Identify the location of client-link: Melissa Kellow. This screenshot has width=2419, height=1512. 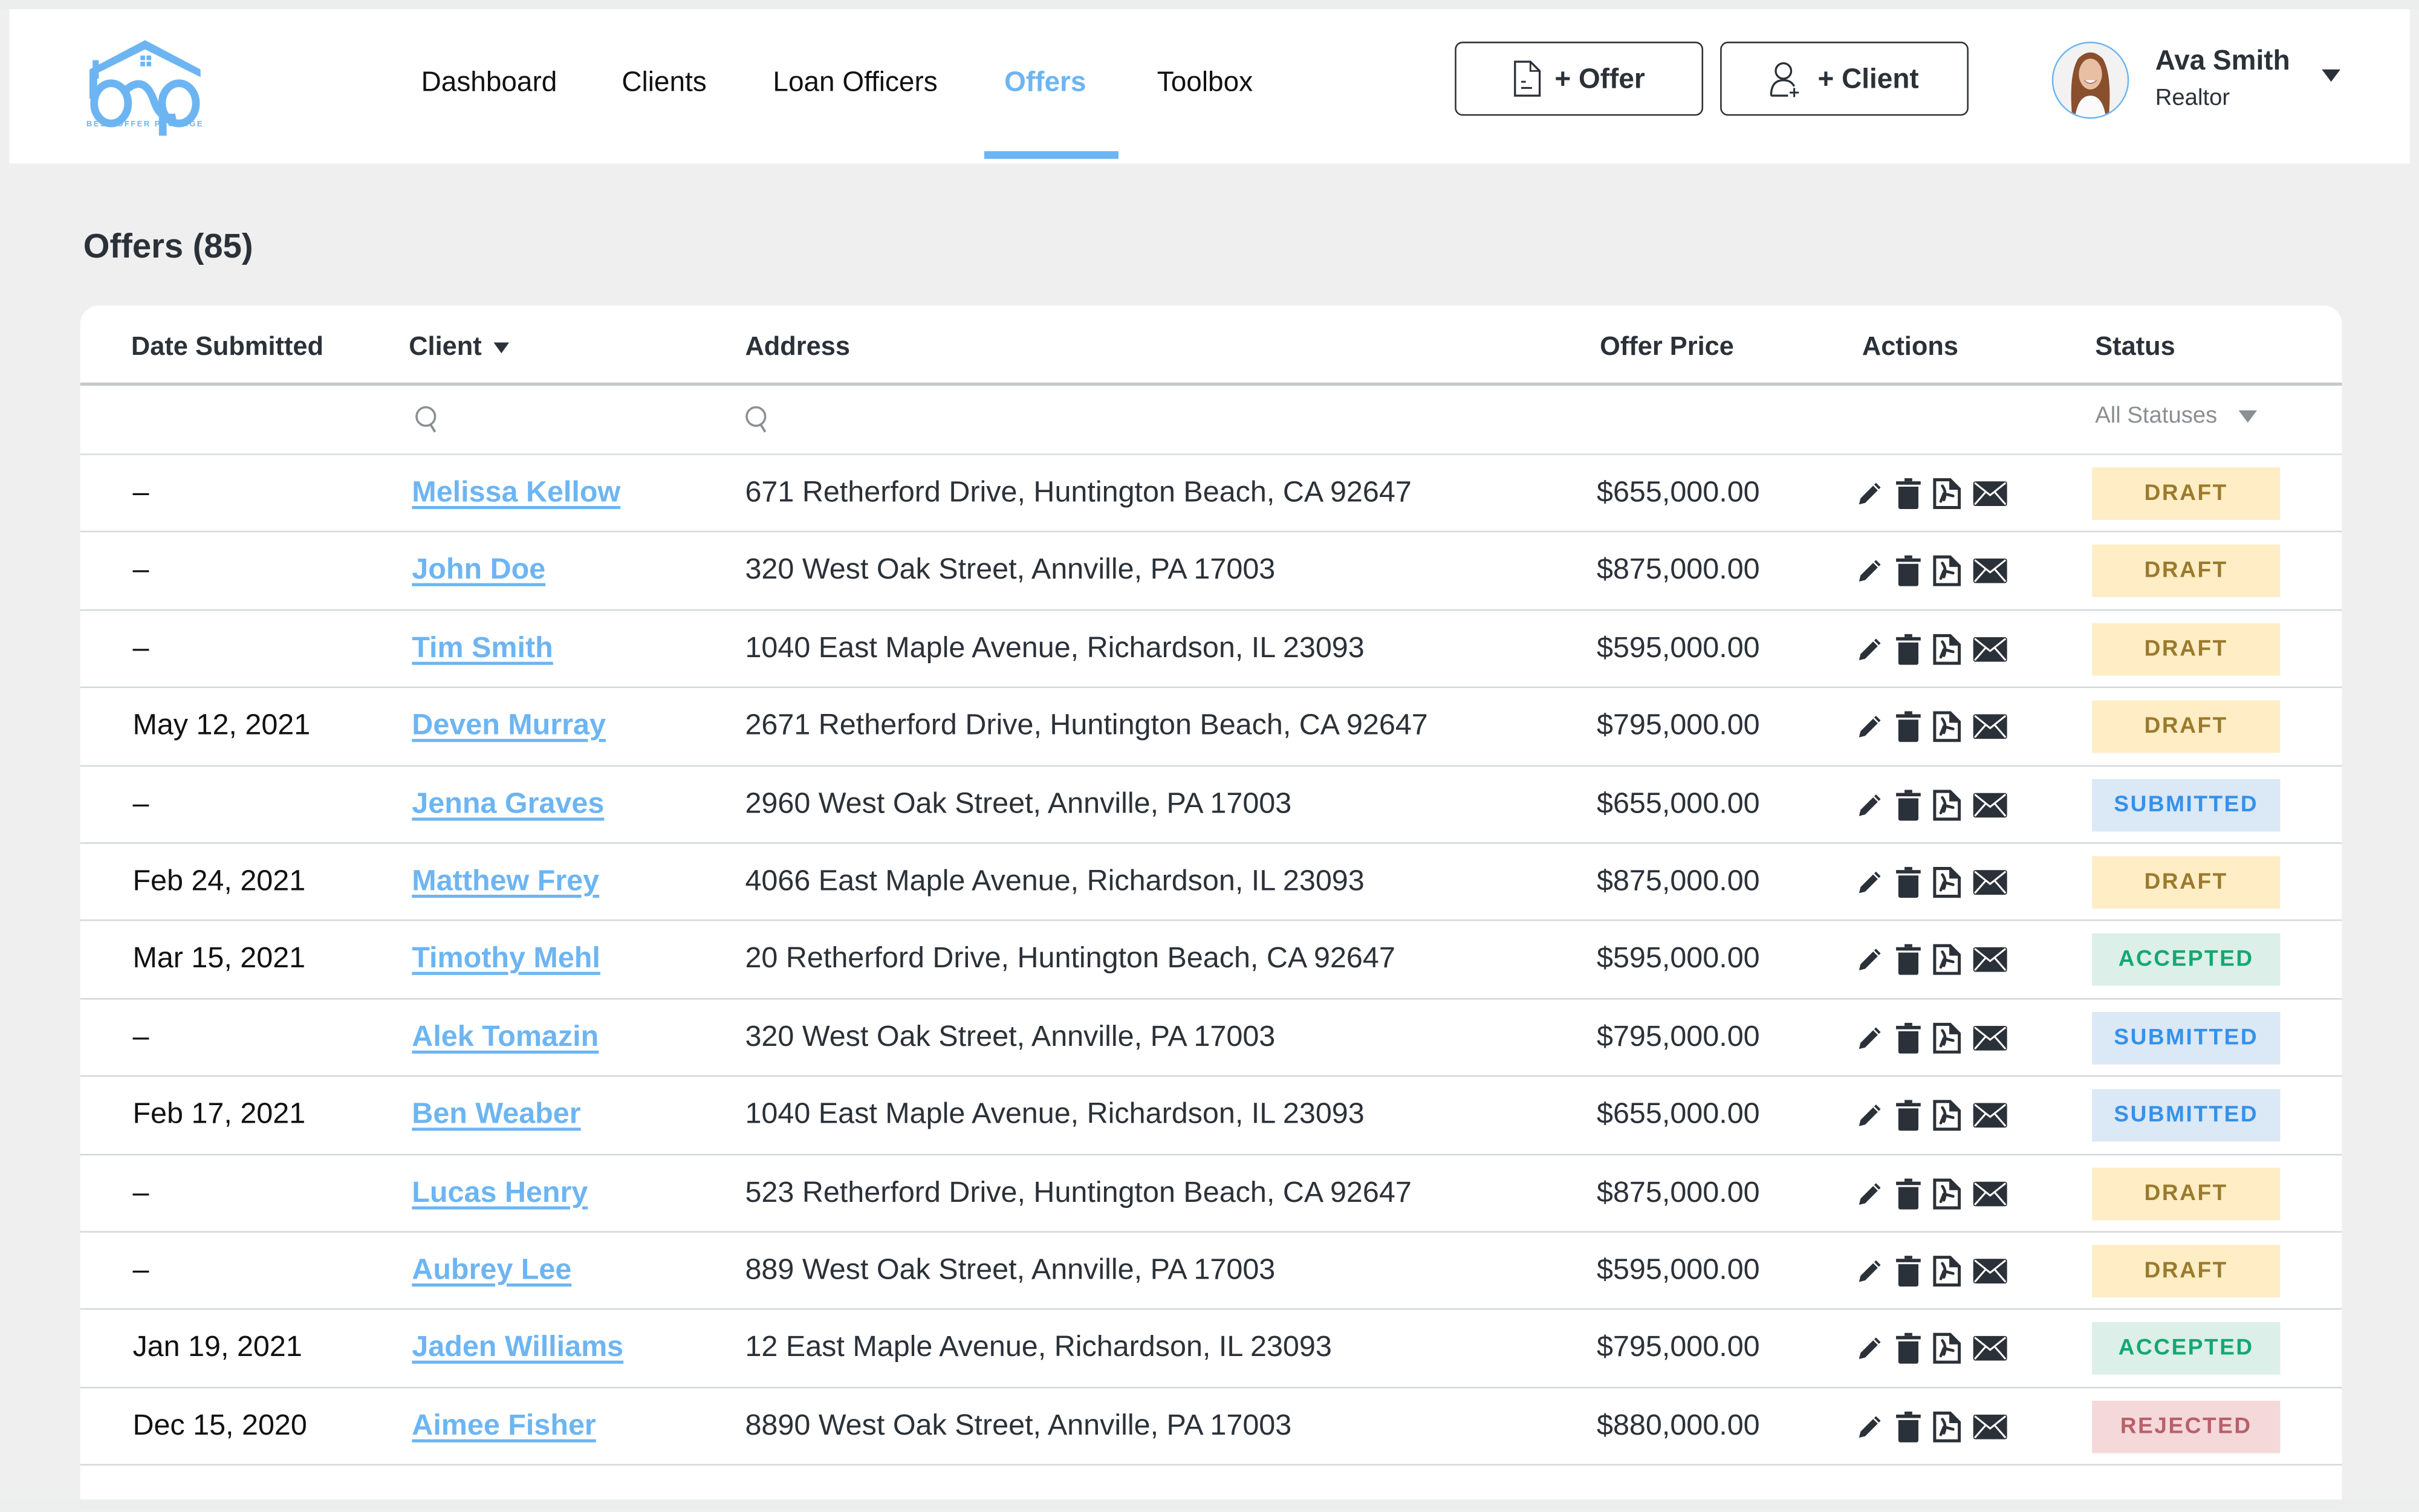
(516, 493).